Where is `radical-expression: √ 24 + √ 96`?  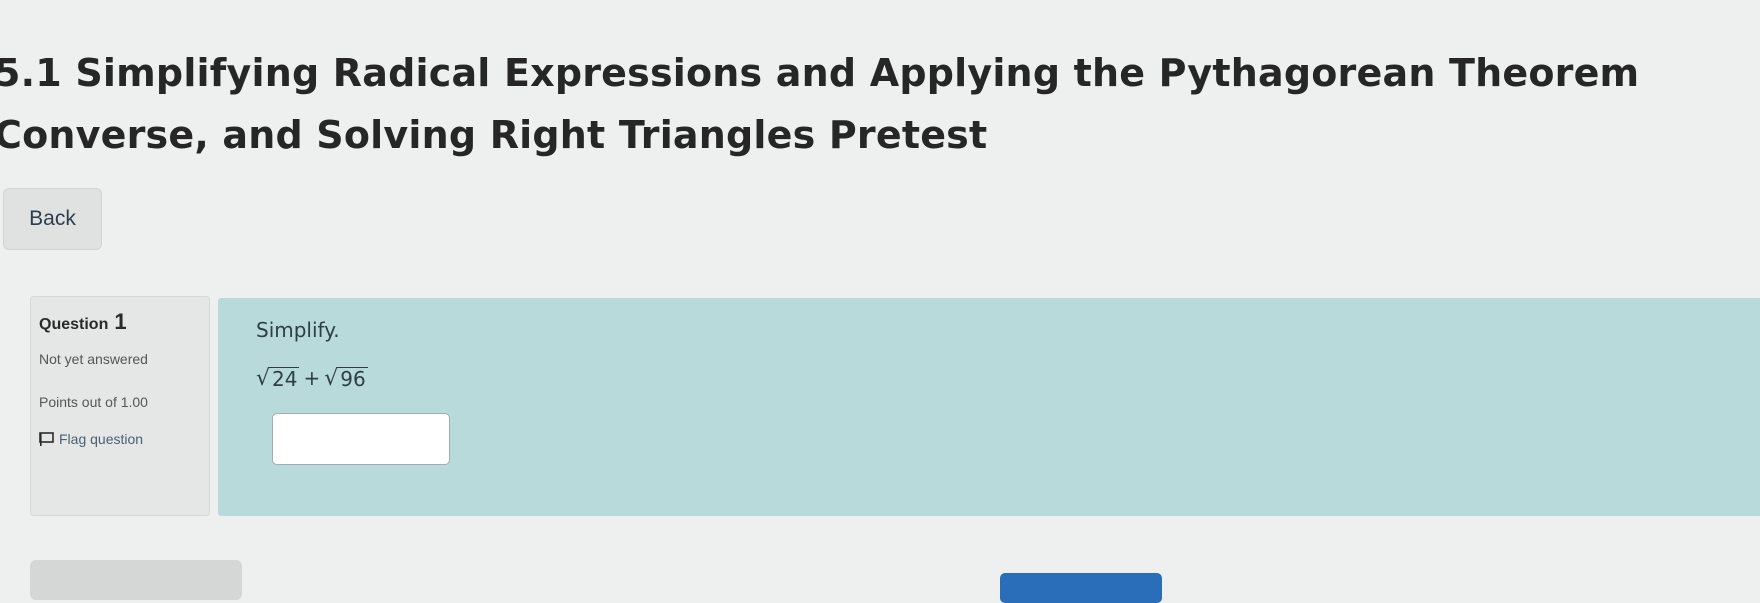
radical-expression: √ 24 + √ 96 is located at coordinates (312, 378).